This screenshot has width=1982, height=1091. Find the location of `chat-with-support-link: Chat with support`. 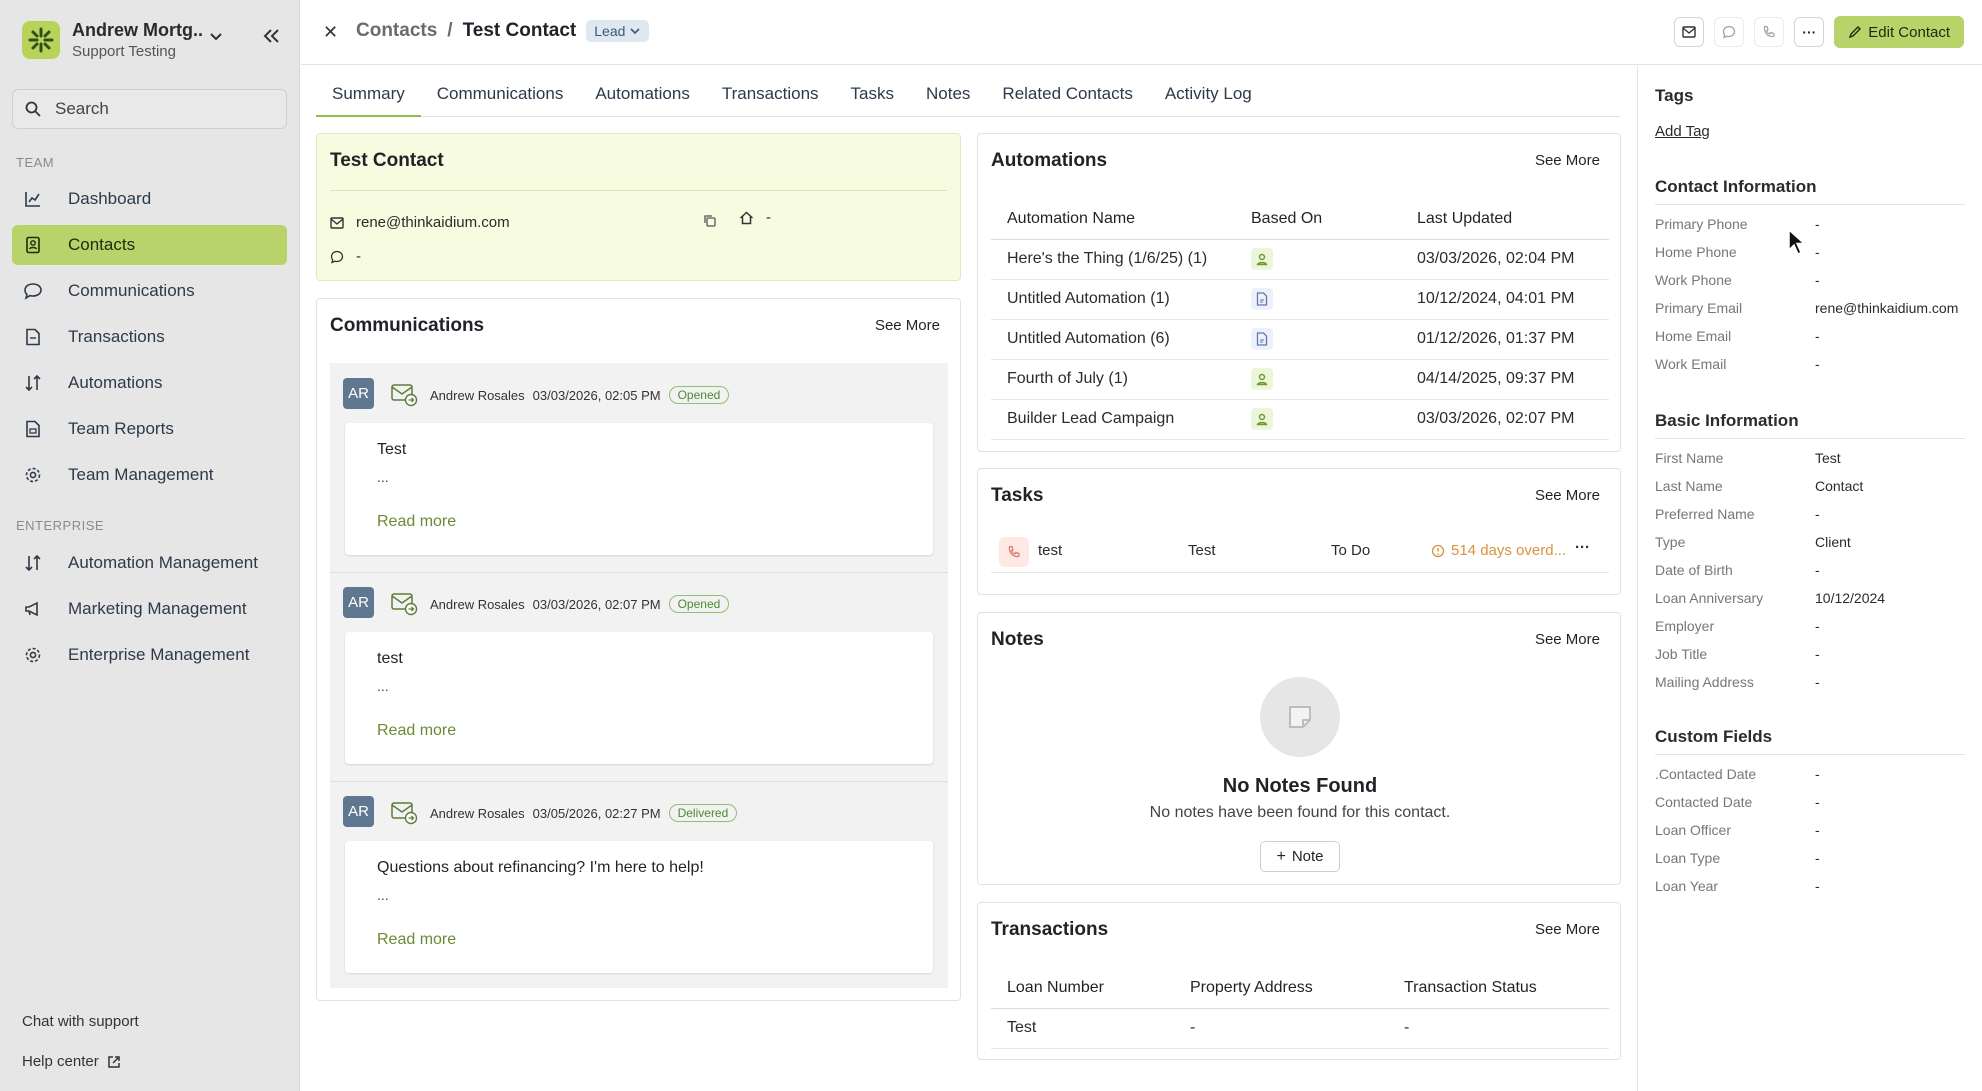

chat-with-support-link: Chat with support is located at coordinates (80, 1021).